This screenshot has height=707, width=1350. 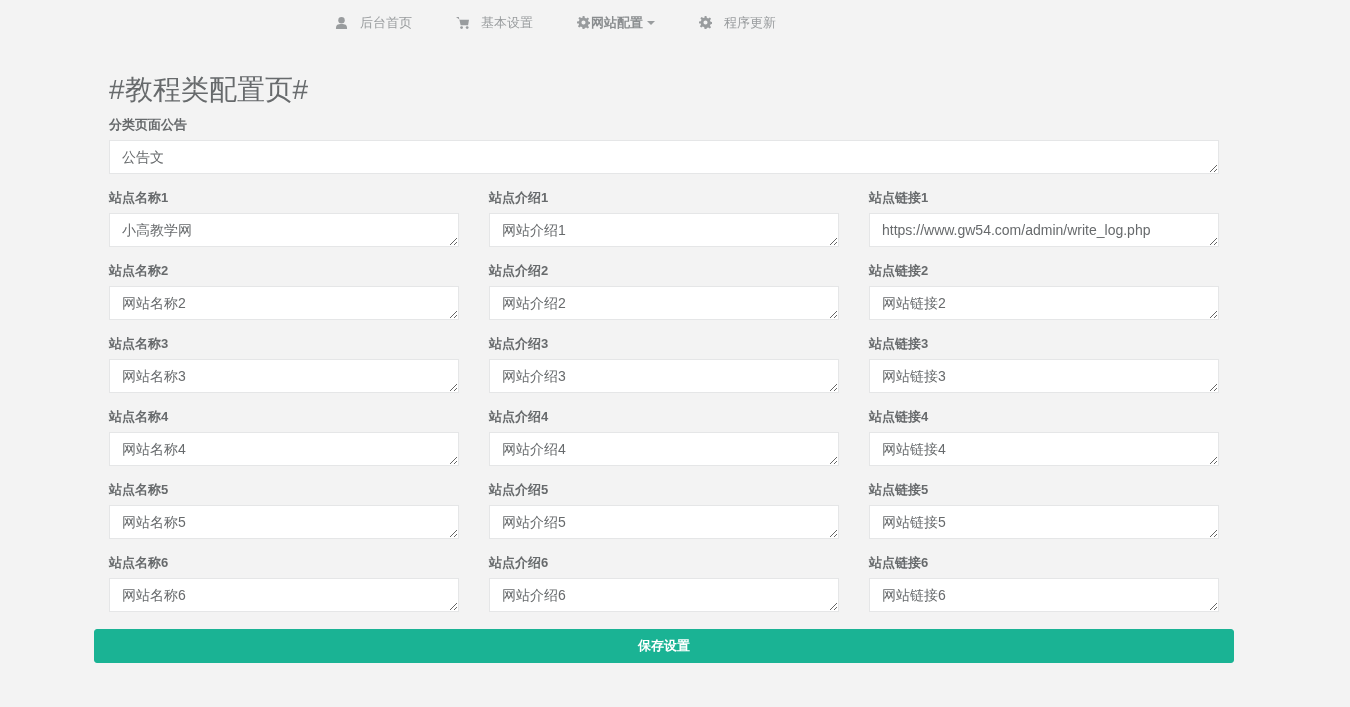 I want to click on input-field: 网站介绍2, so click(x=664, y=303).